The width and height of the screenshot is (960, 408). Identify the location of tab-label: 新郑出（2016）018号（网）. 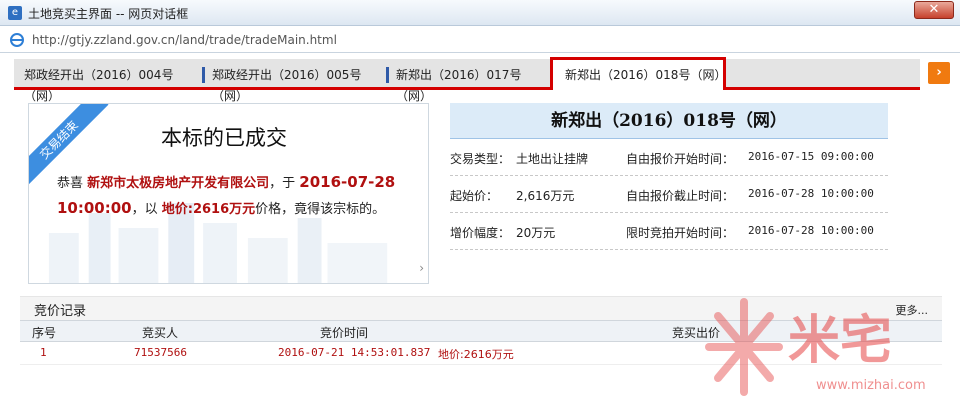
(646, 75).